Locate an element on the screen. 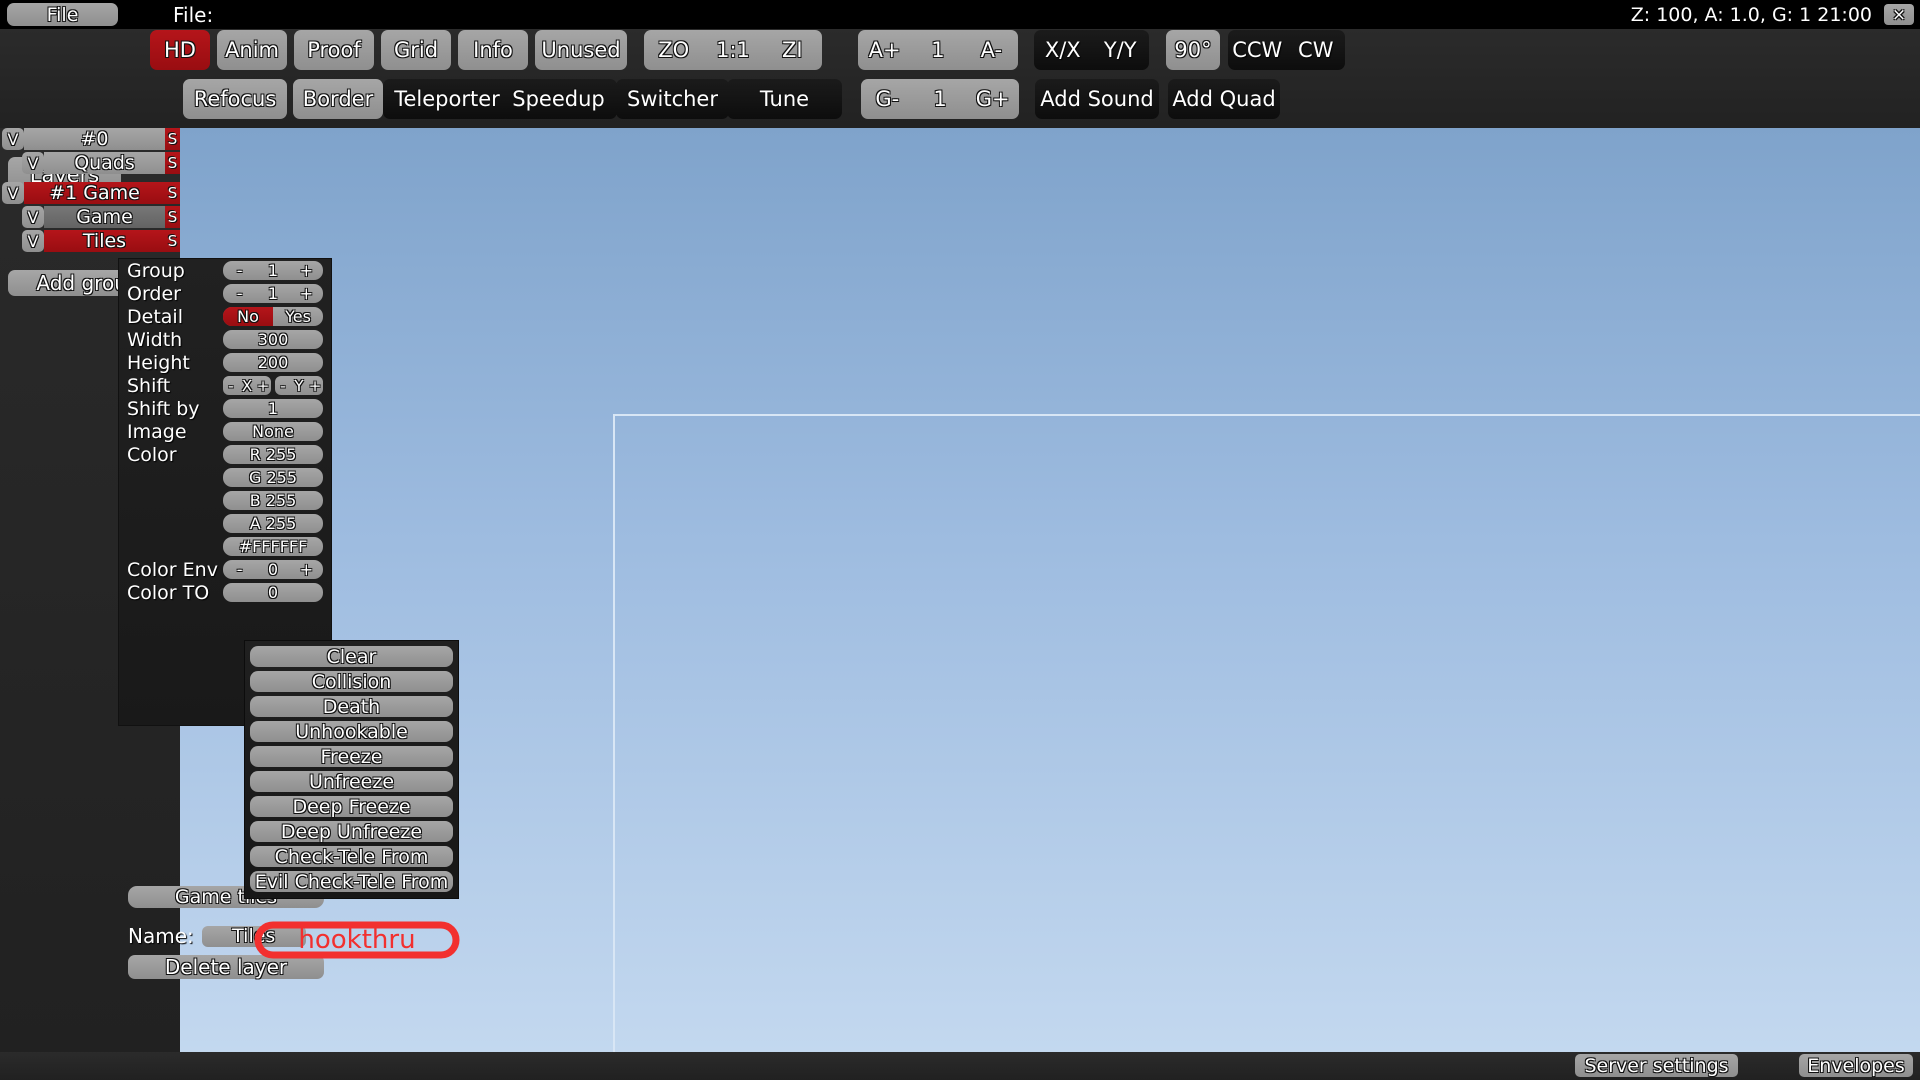  context-menu-item-unhookable: Unhookable is located at coordinates (351, 732).